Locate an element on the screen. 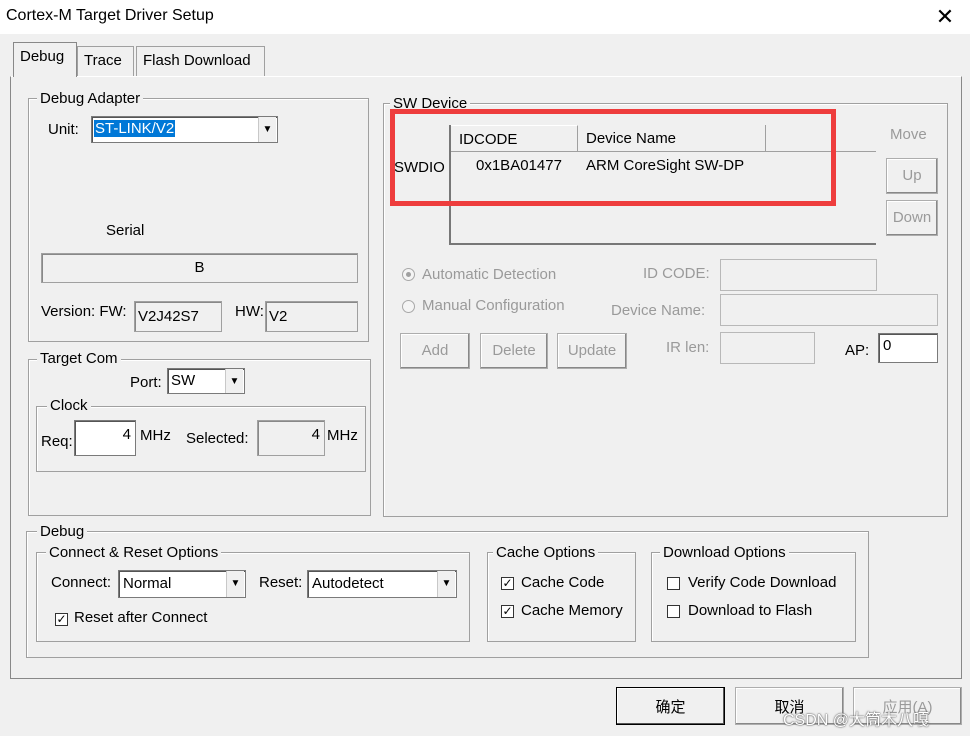  selected-label: Selected: is located at coordinates (217, 438).